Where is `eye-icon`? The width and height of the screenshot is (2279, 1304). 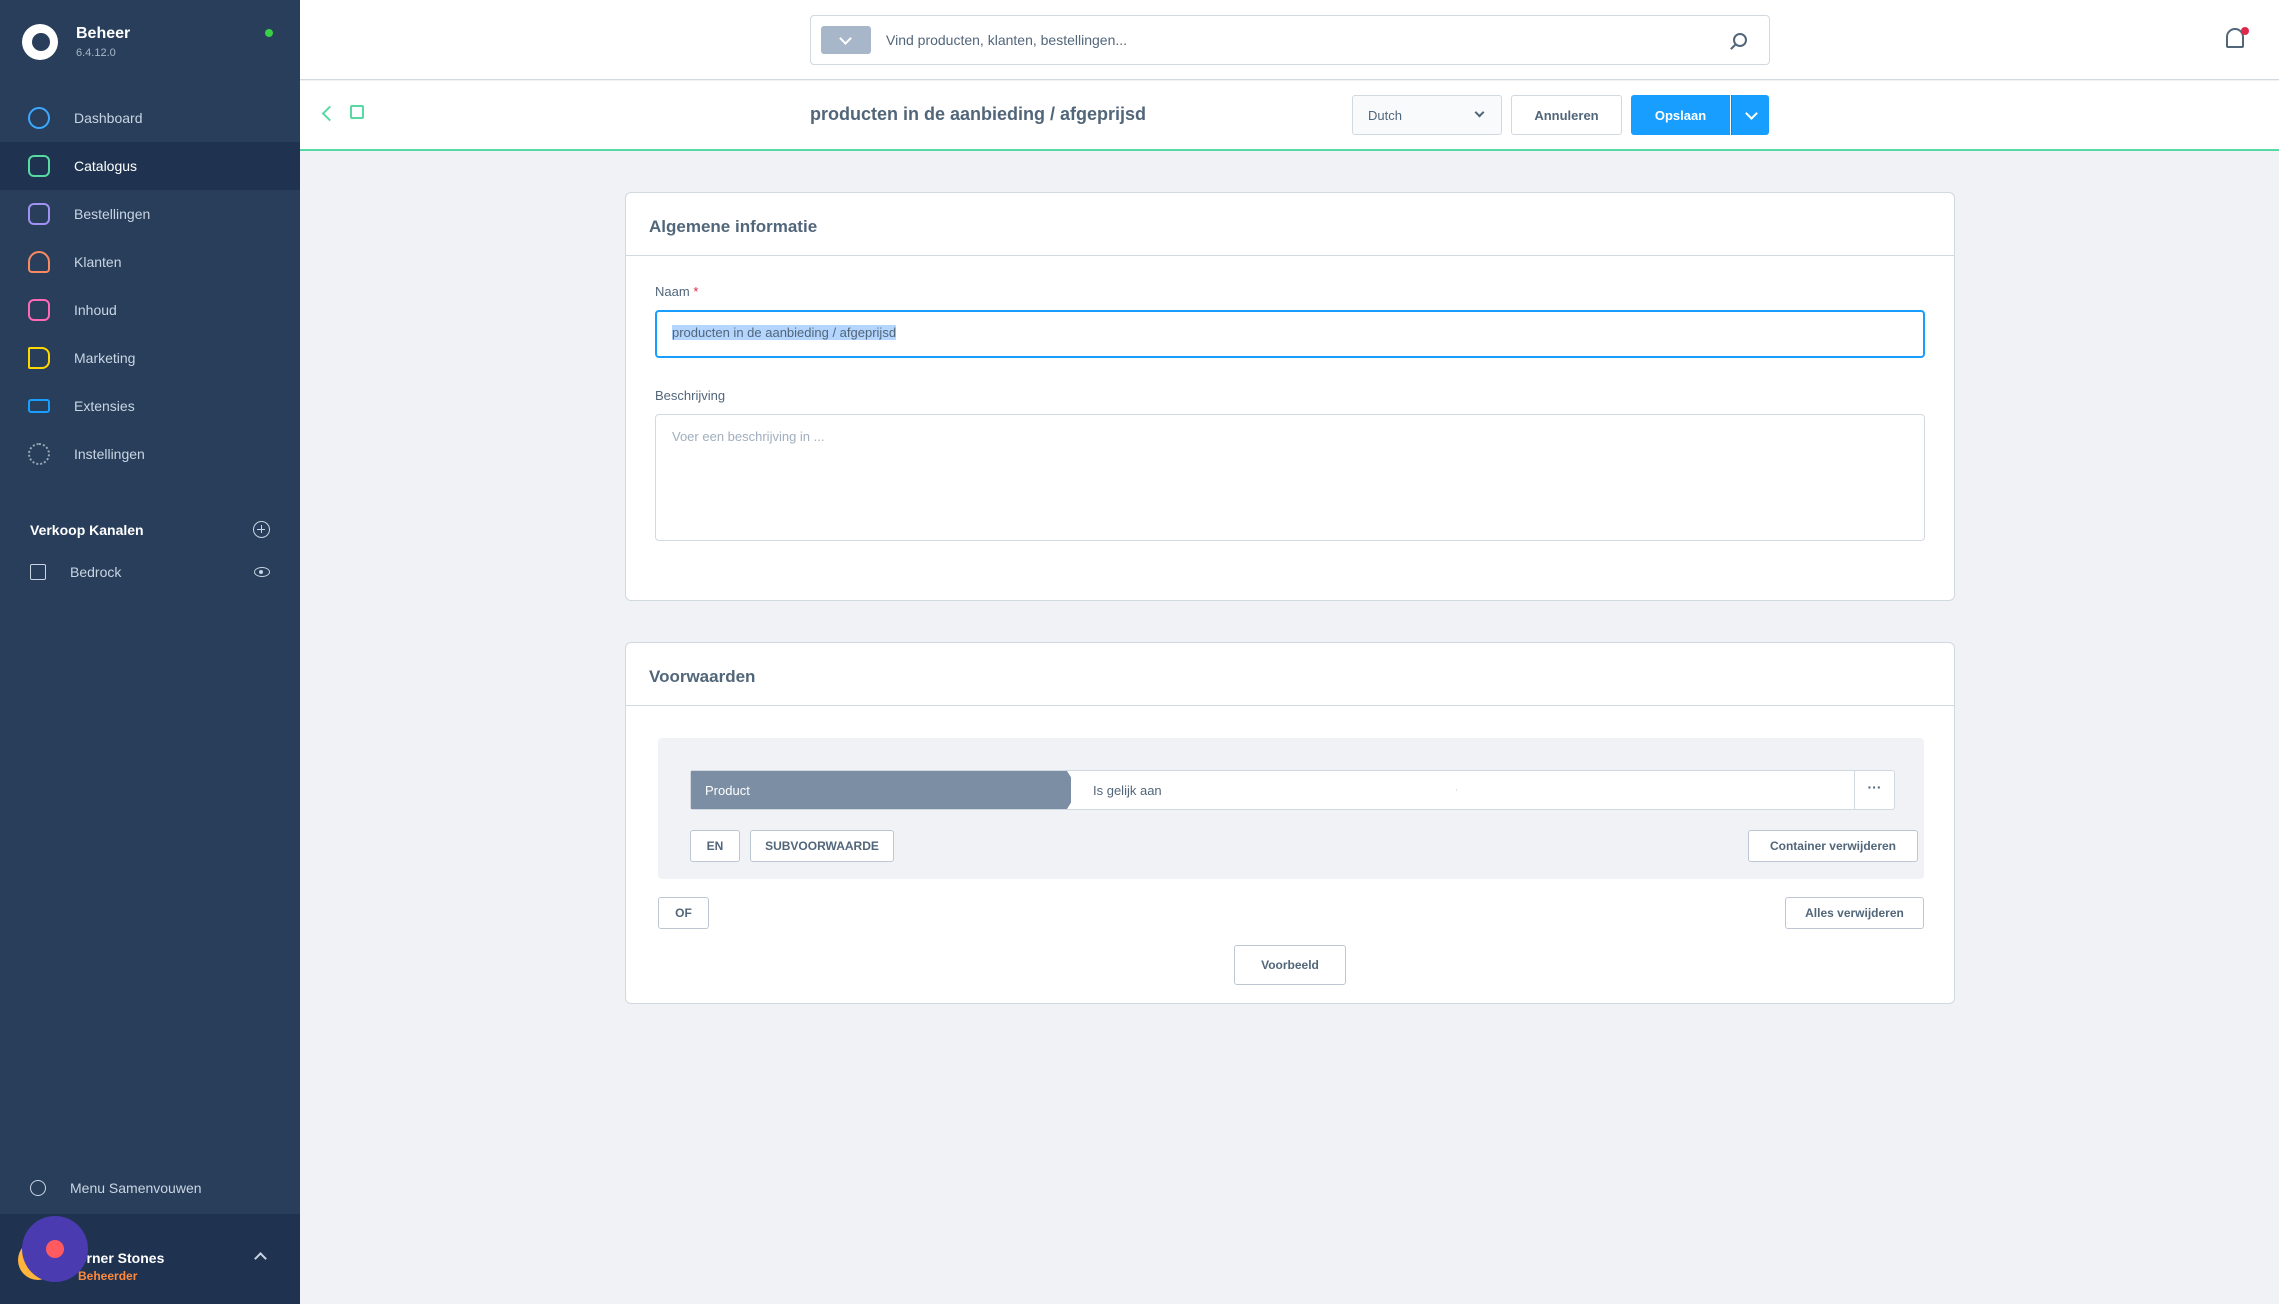 eye-icon is located at coordinates (262, 572).